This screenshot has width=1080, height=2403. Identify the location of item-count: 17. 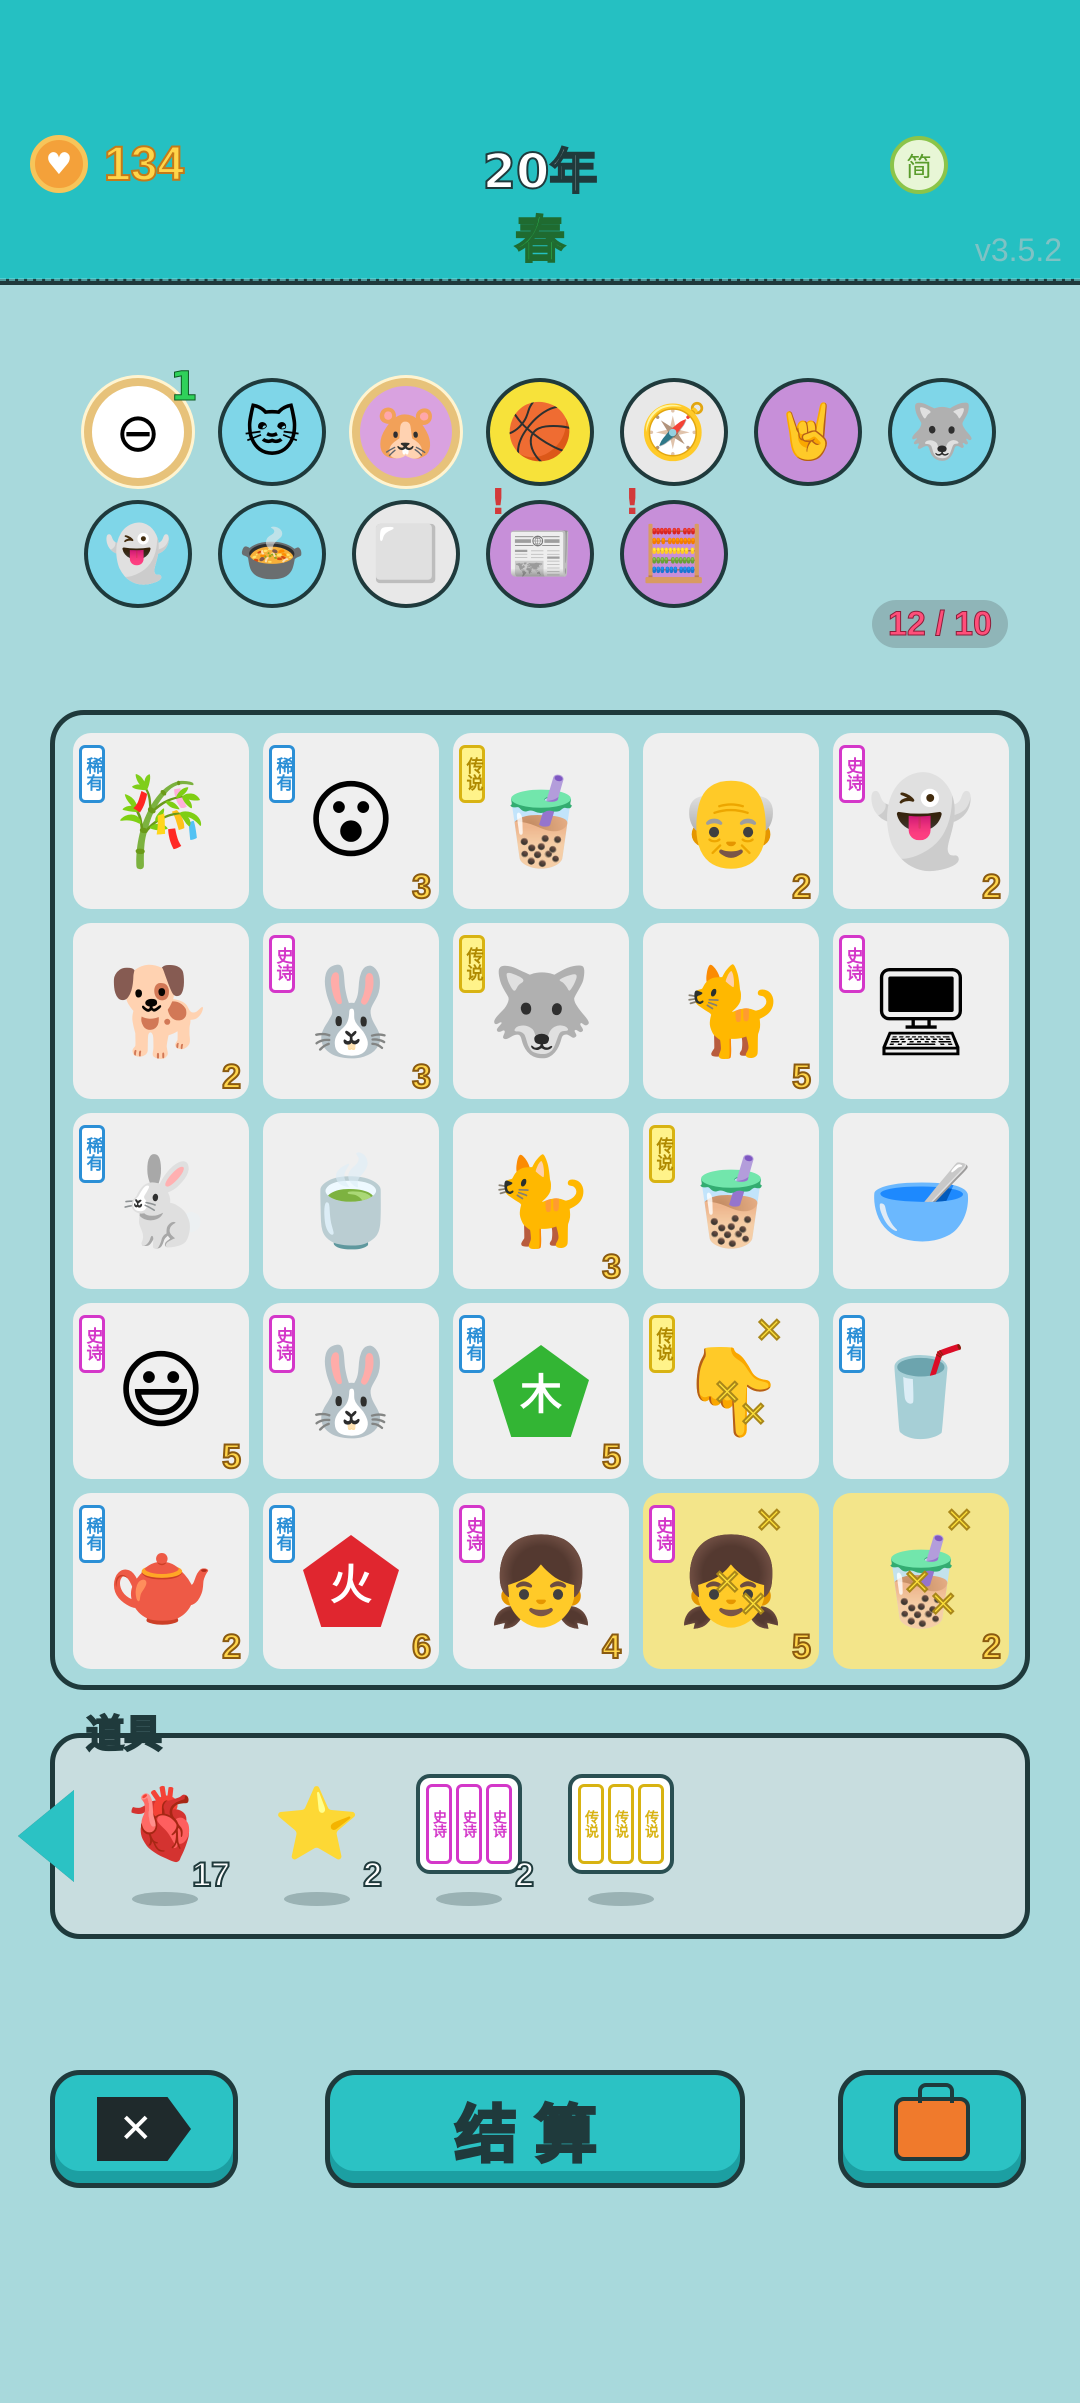
(211, 1875).